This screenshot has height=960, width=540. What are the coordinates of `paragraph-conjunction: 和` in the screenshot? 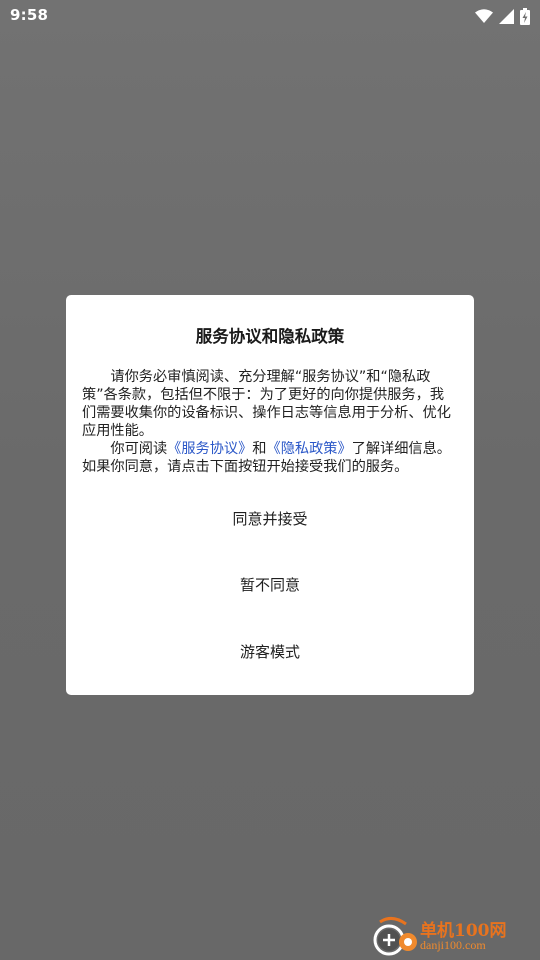 It's located at (259, 449).